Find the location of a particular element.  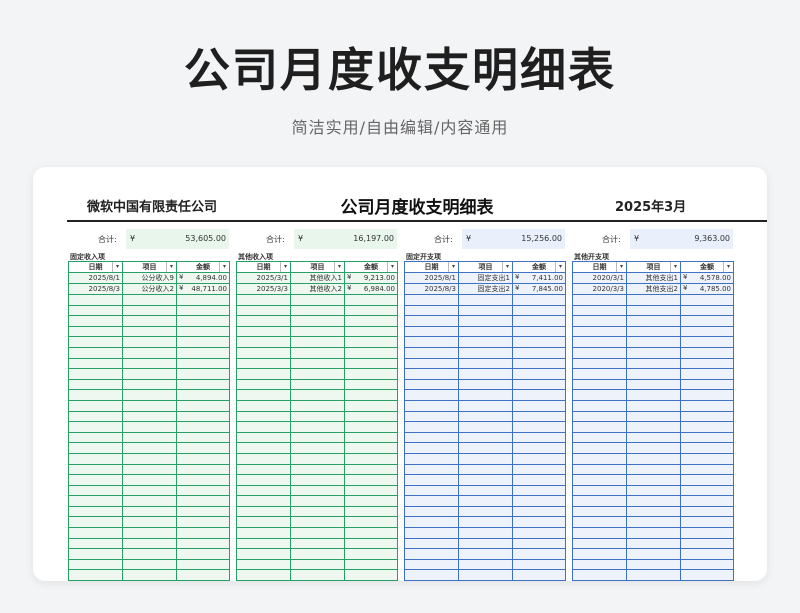

column-header-date: 日期 ▾ is located at coordinates (431, 267).